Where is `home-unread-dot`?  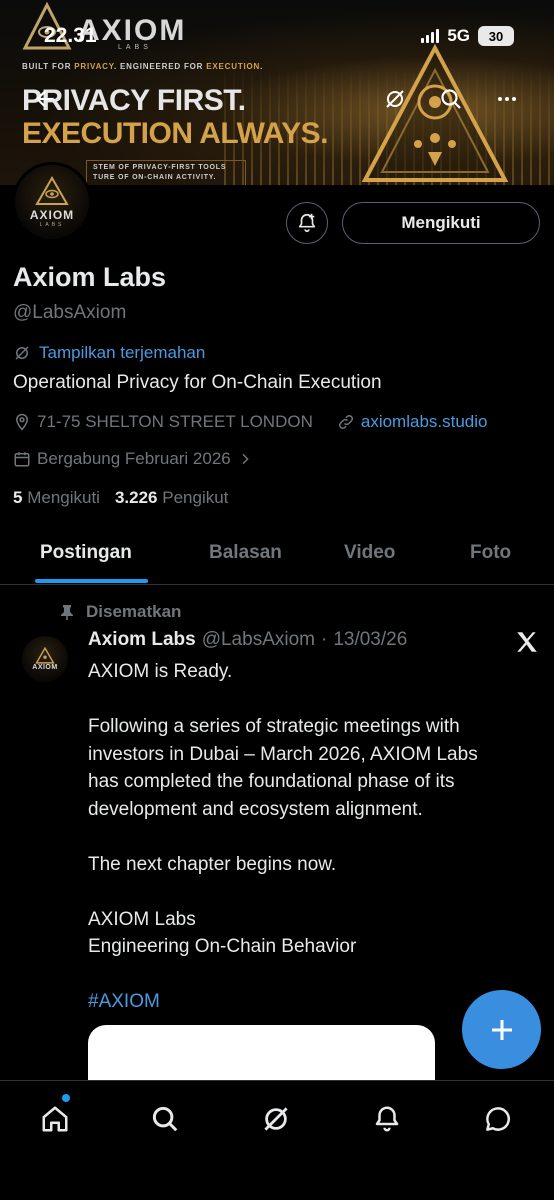
home-unread-dot is located at coordinates (66, 1098).